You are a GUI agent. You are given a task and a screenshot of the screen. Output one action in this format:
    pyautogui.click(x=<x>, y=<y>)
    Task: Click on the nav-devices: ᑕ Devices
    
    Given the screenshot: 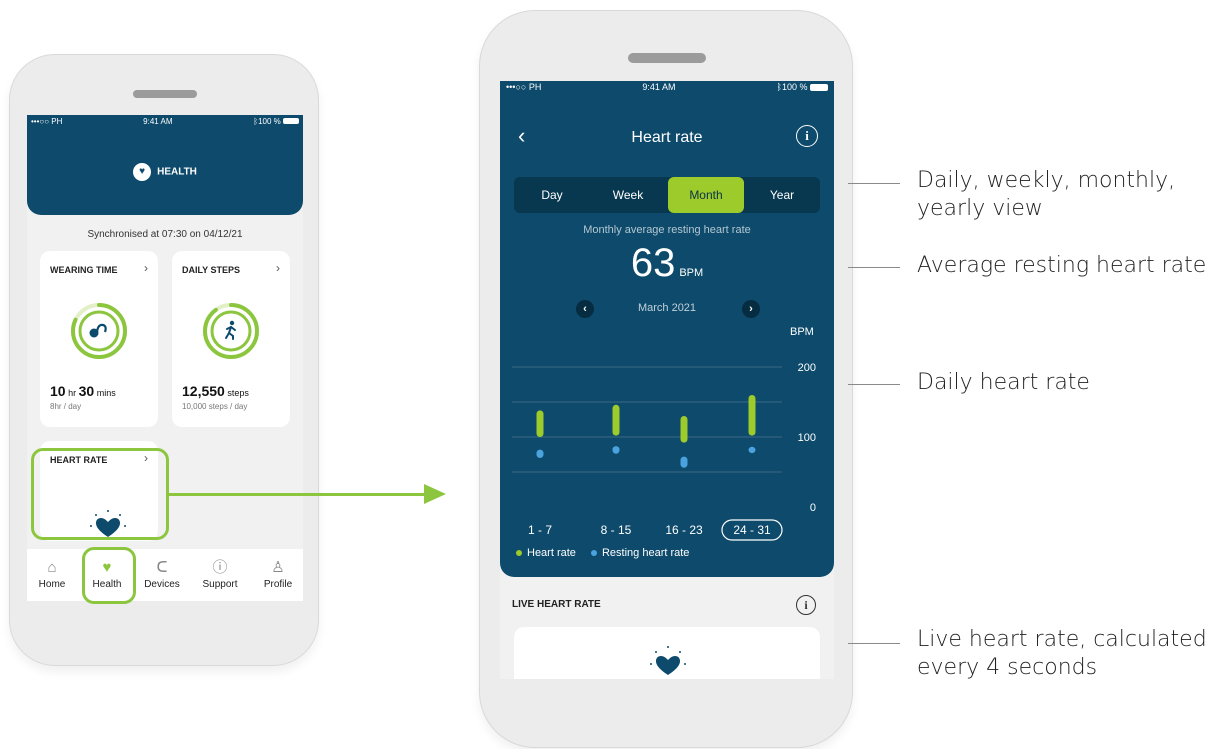 What is the action you would take?
    pyautogui.click(x=162, y=573)
    